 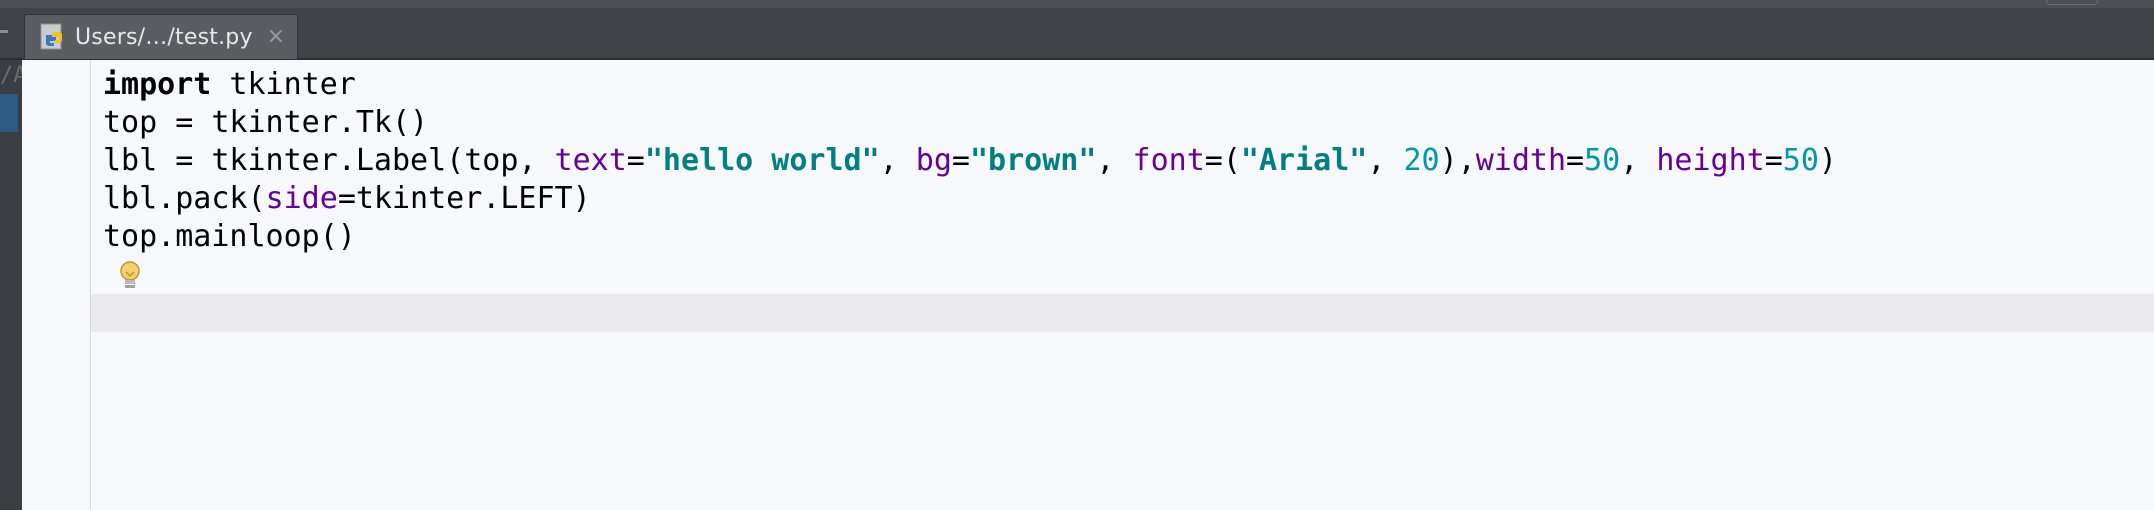 I want to click on lightbulb-icon, so click(x=130, y=276).